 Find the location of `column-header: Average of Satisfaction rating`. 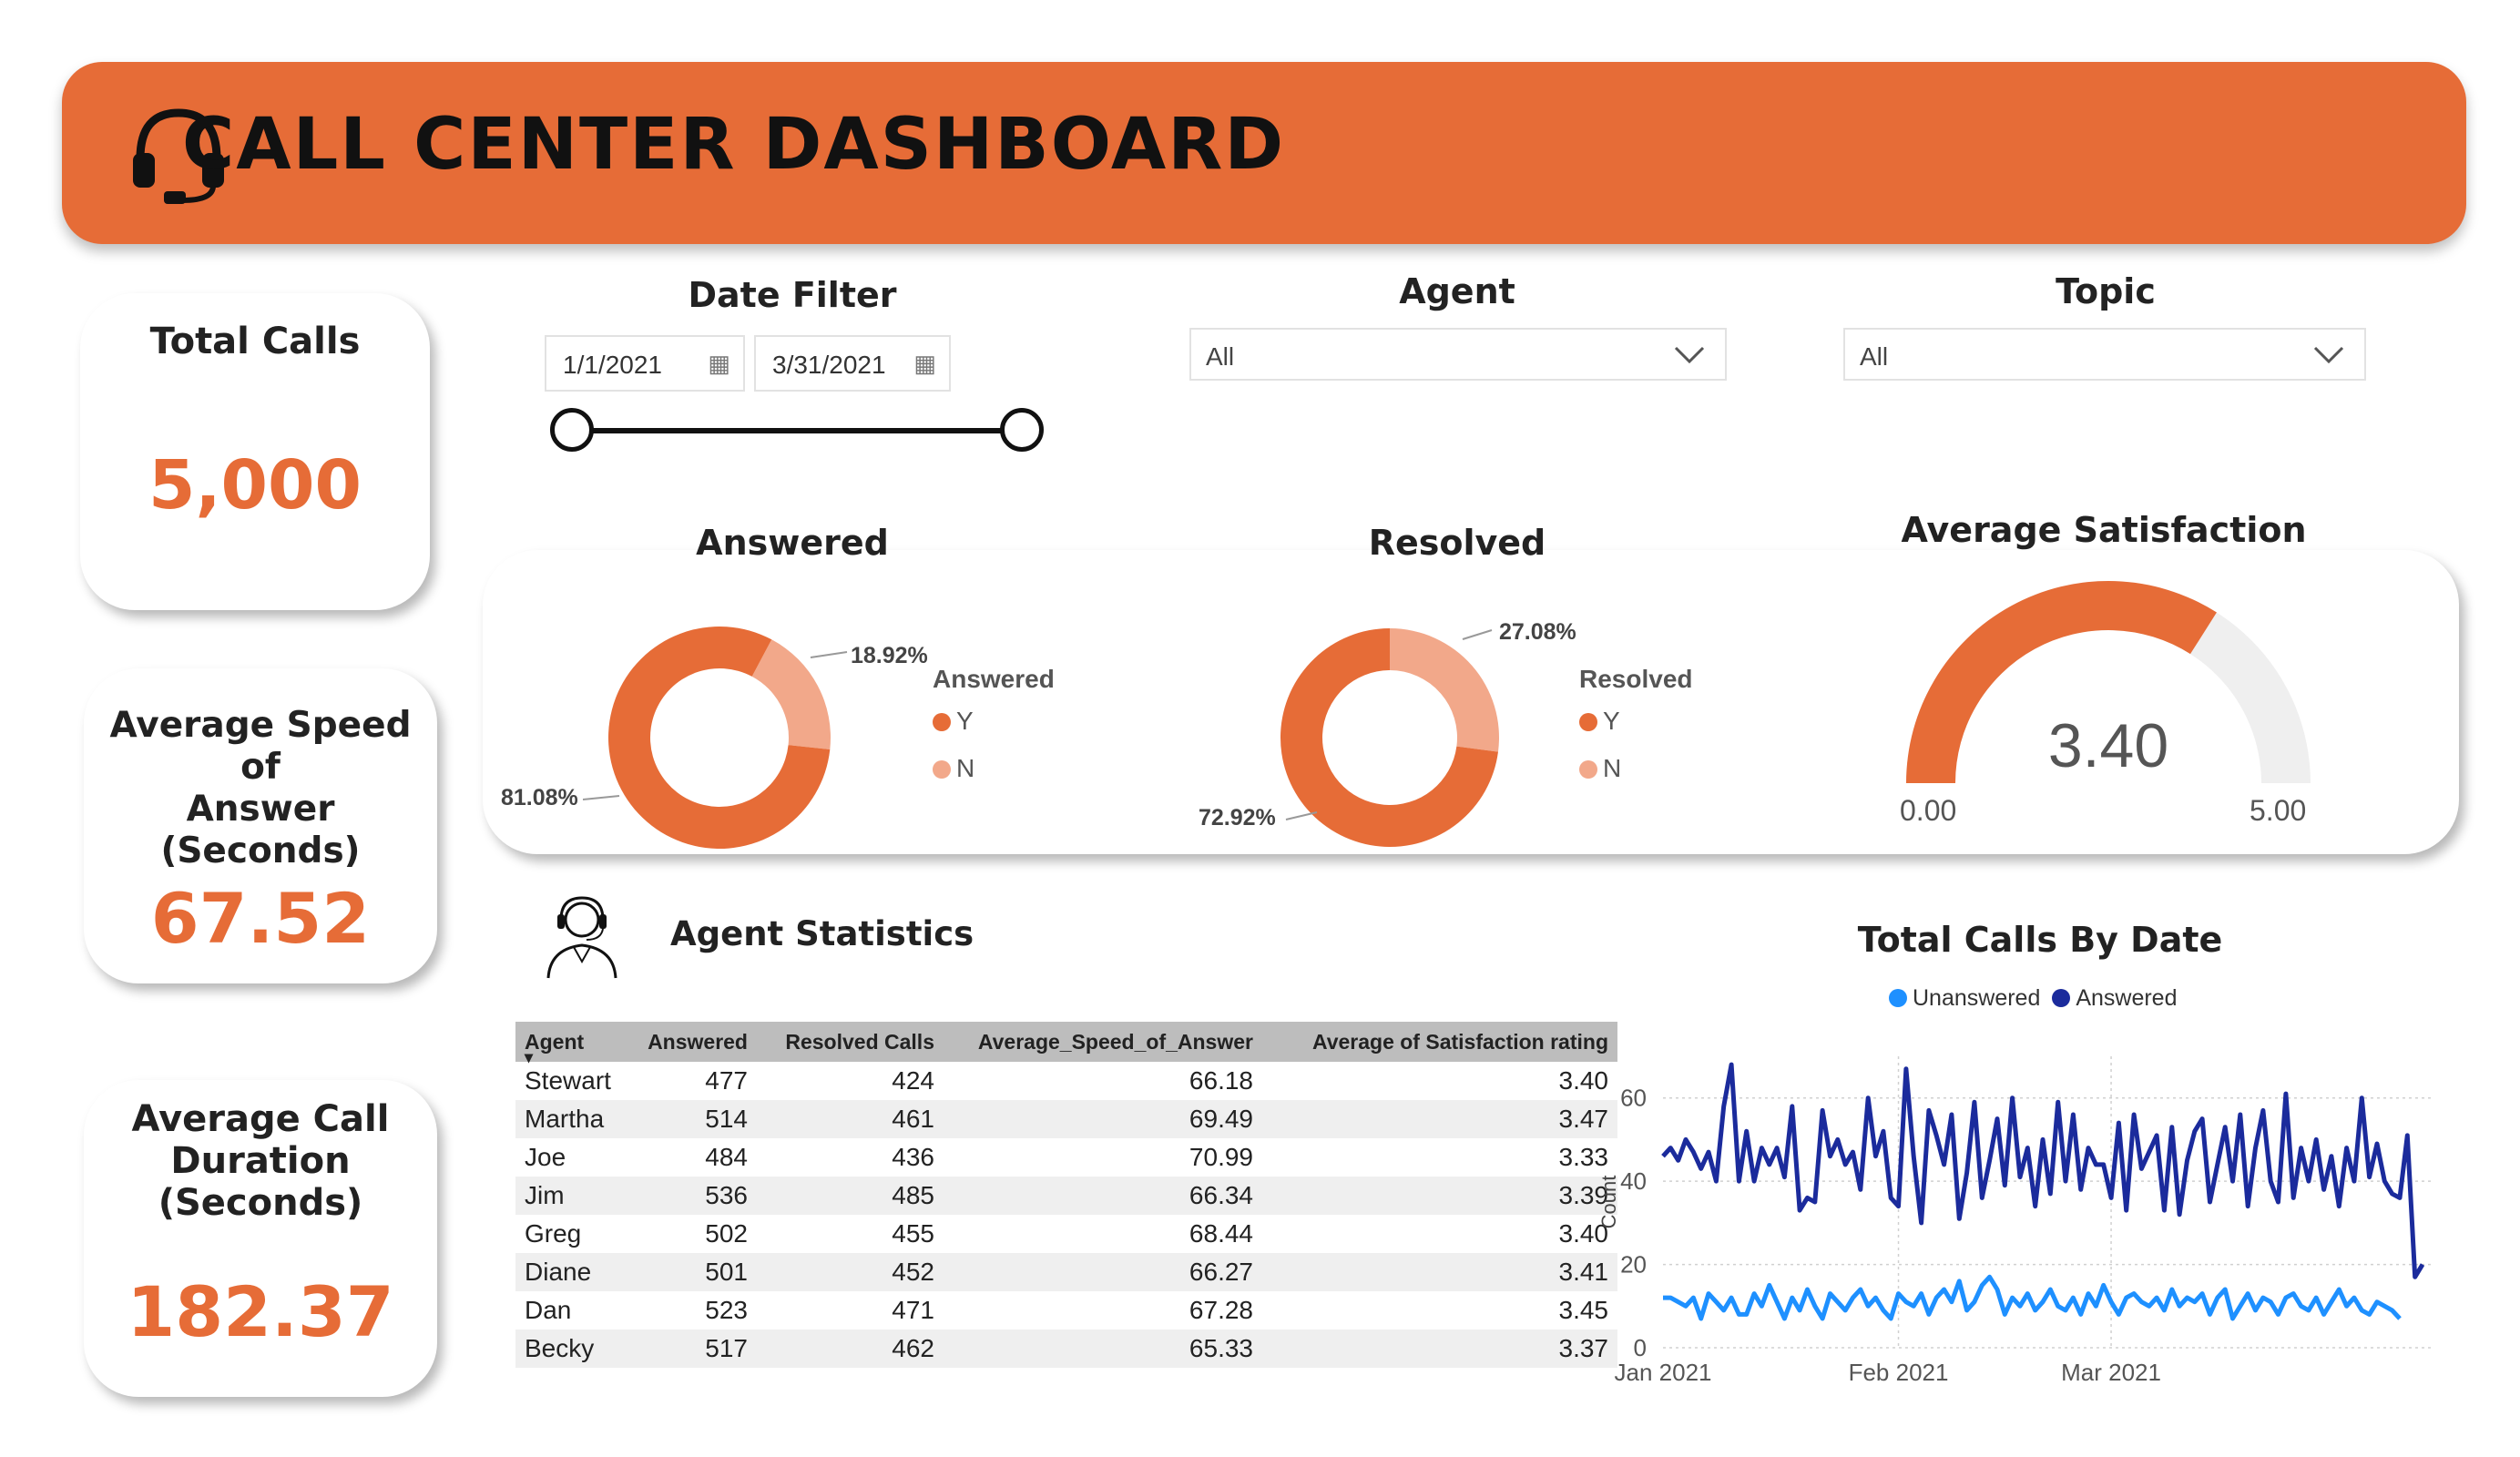

column-header: Average of Satisfaction rating is located at coordinates (1440, 1042).